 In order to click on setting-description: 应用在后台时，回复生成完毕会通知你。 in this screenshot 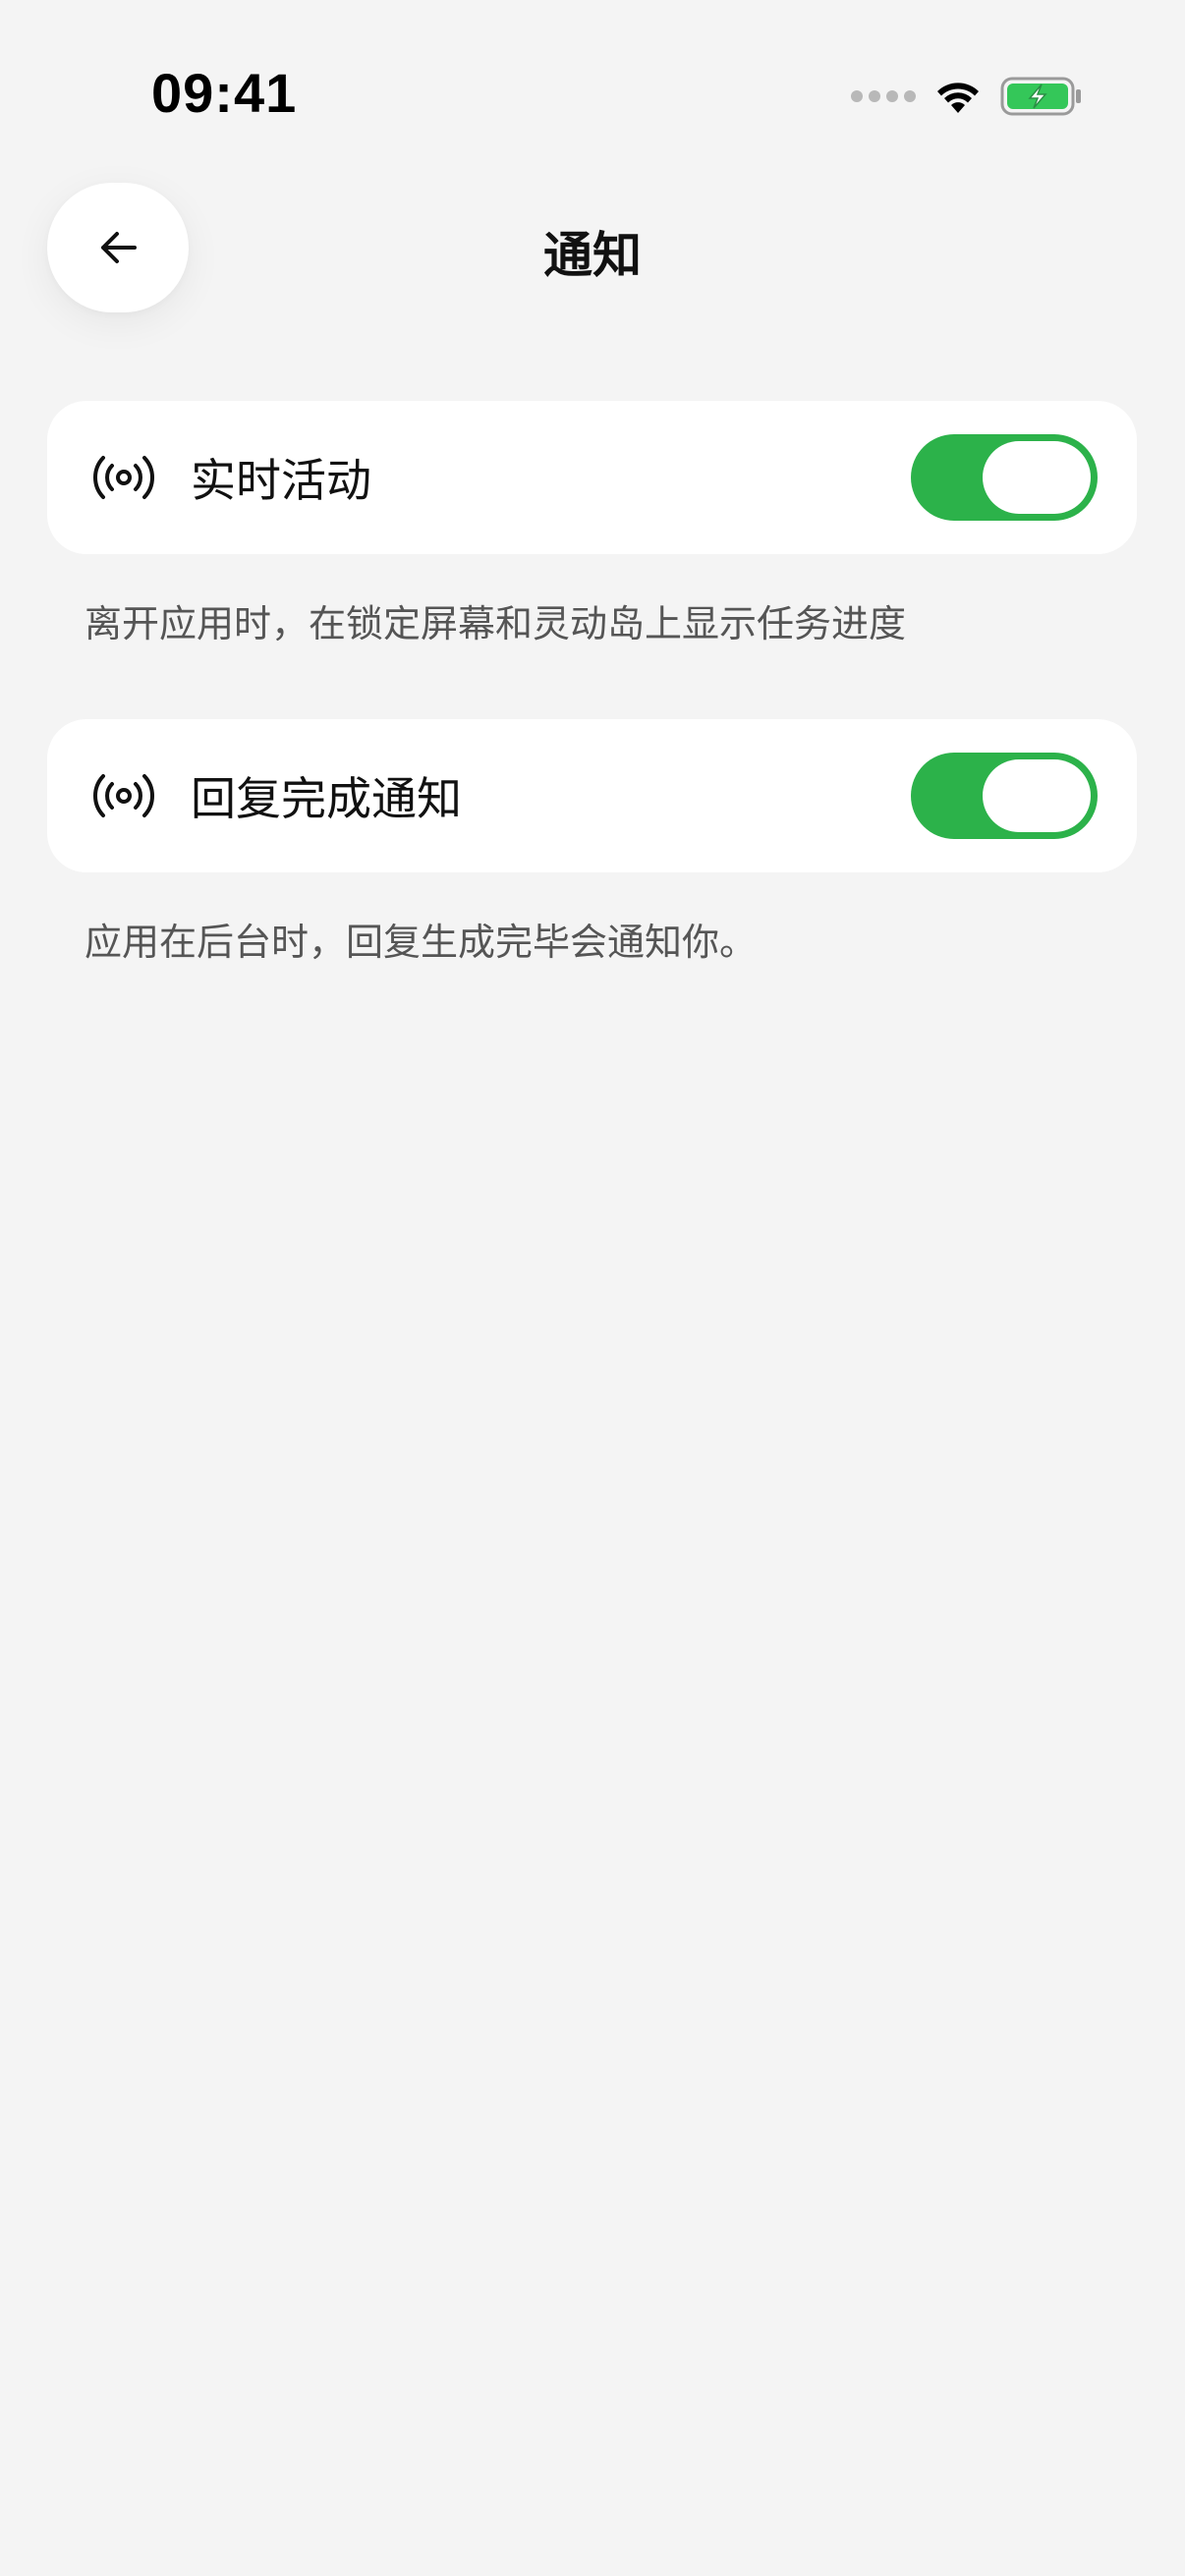, I will do `click(422, 942)`.